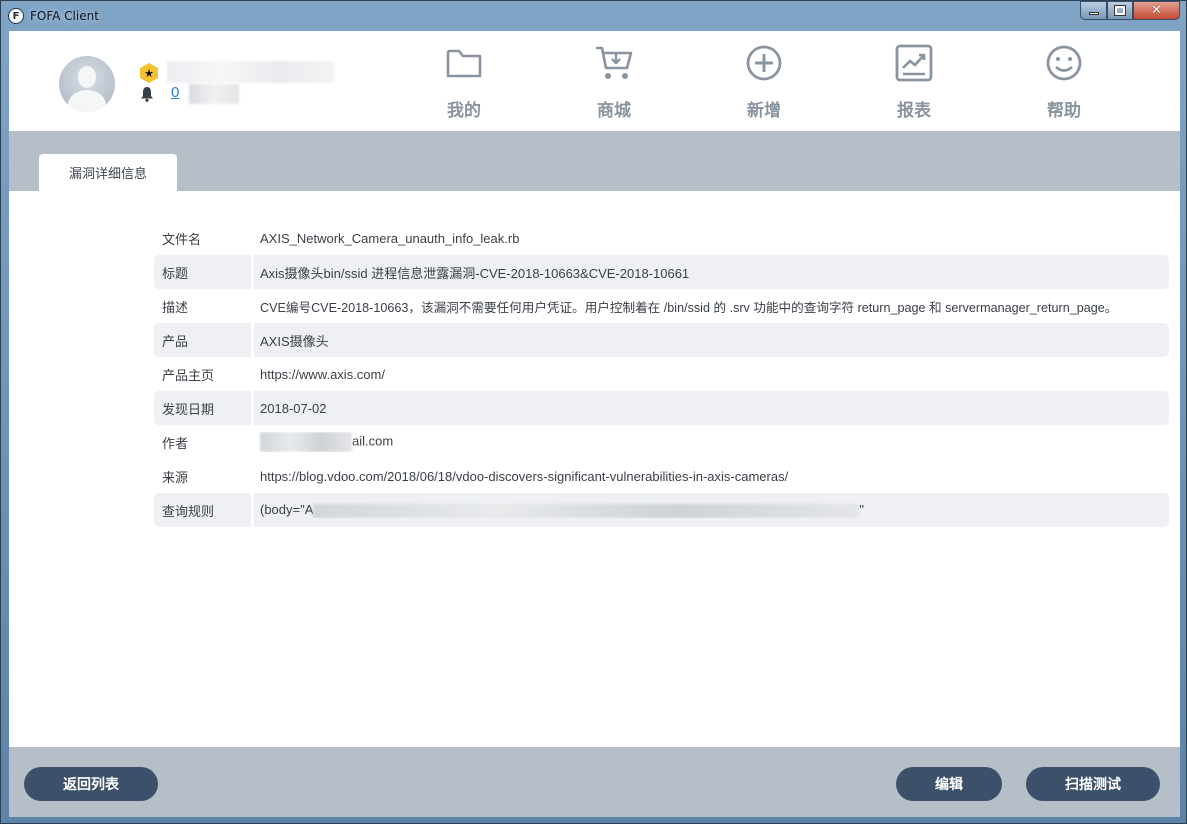 Image resolution: width=1187 pixels, height=824 pixels. What do you see at coordinates (108, 172) in the screenshot?
I see `tab-vuln-details: 漏洞详细信息` at bounding box center [108, 172].